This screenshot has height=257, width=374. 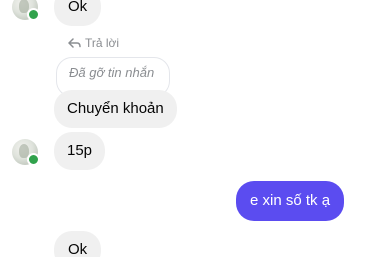 What do you see at coordinates (102, 43) in the screenshot?
I see `reply-label: Trả lời` at bounding box center [102, 43].